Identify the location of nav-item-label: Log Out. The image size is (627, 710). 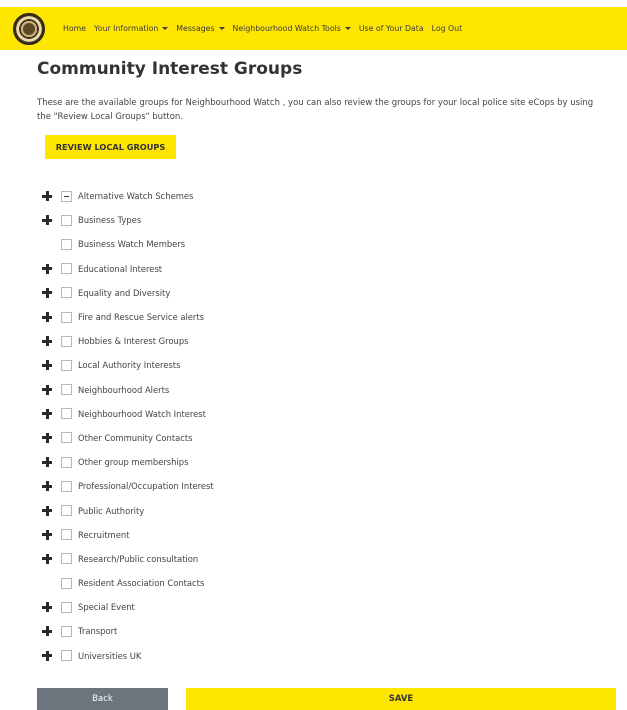
(447, 28).